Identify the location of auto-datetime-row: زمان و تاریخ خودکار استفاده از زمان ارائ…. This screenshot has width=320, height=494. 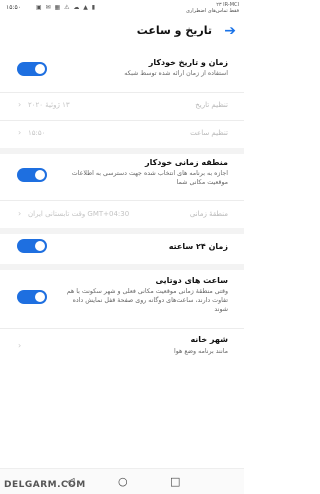
(122, 72).